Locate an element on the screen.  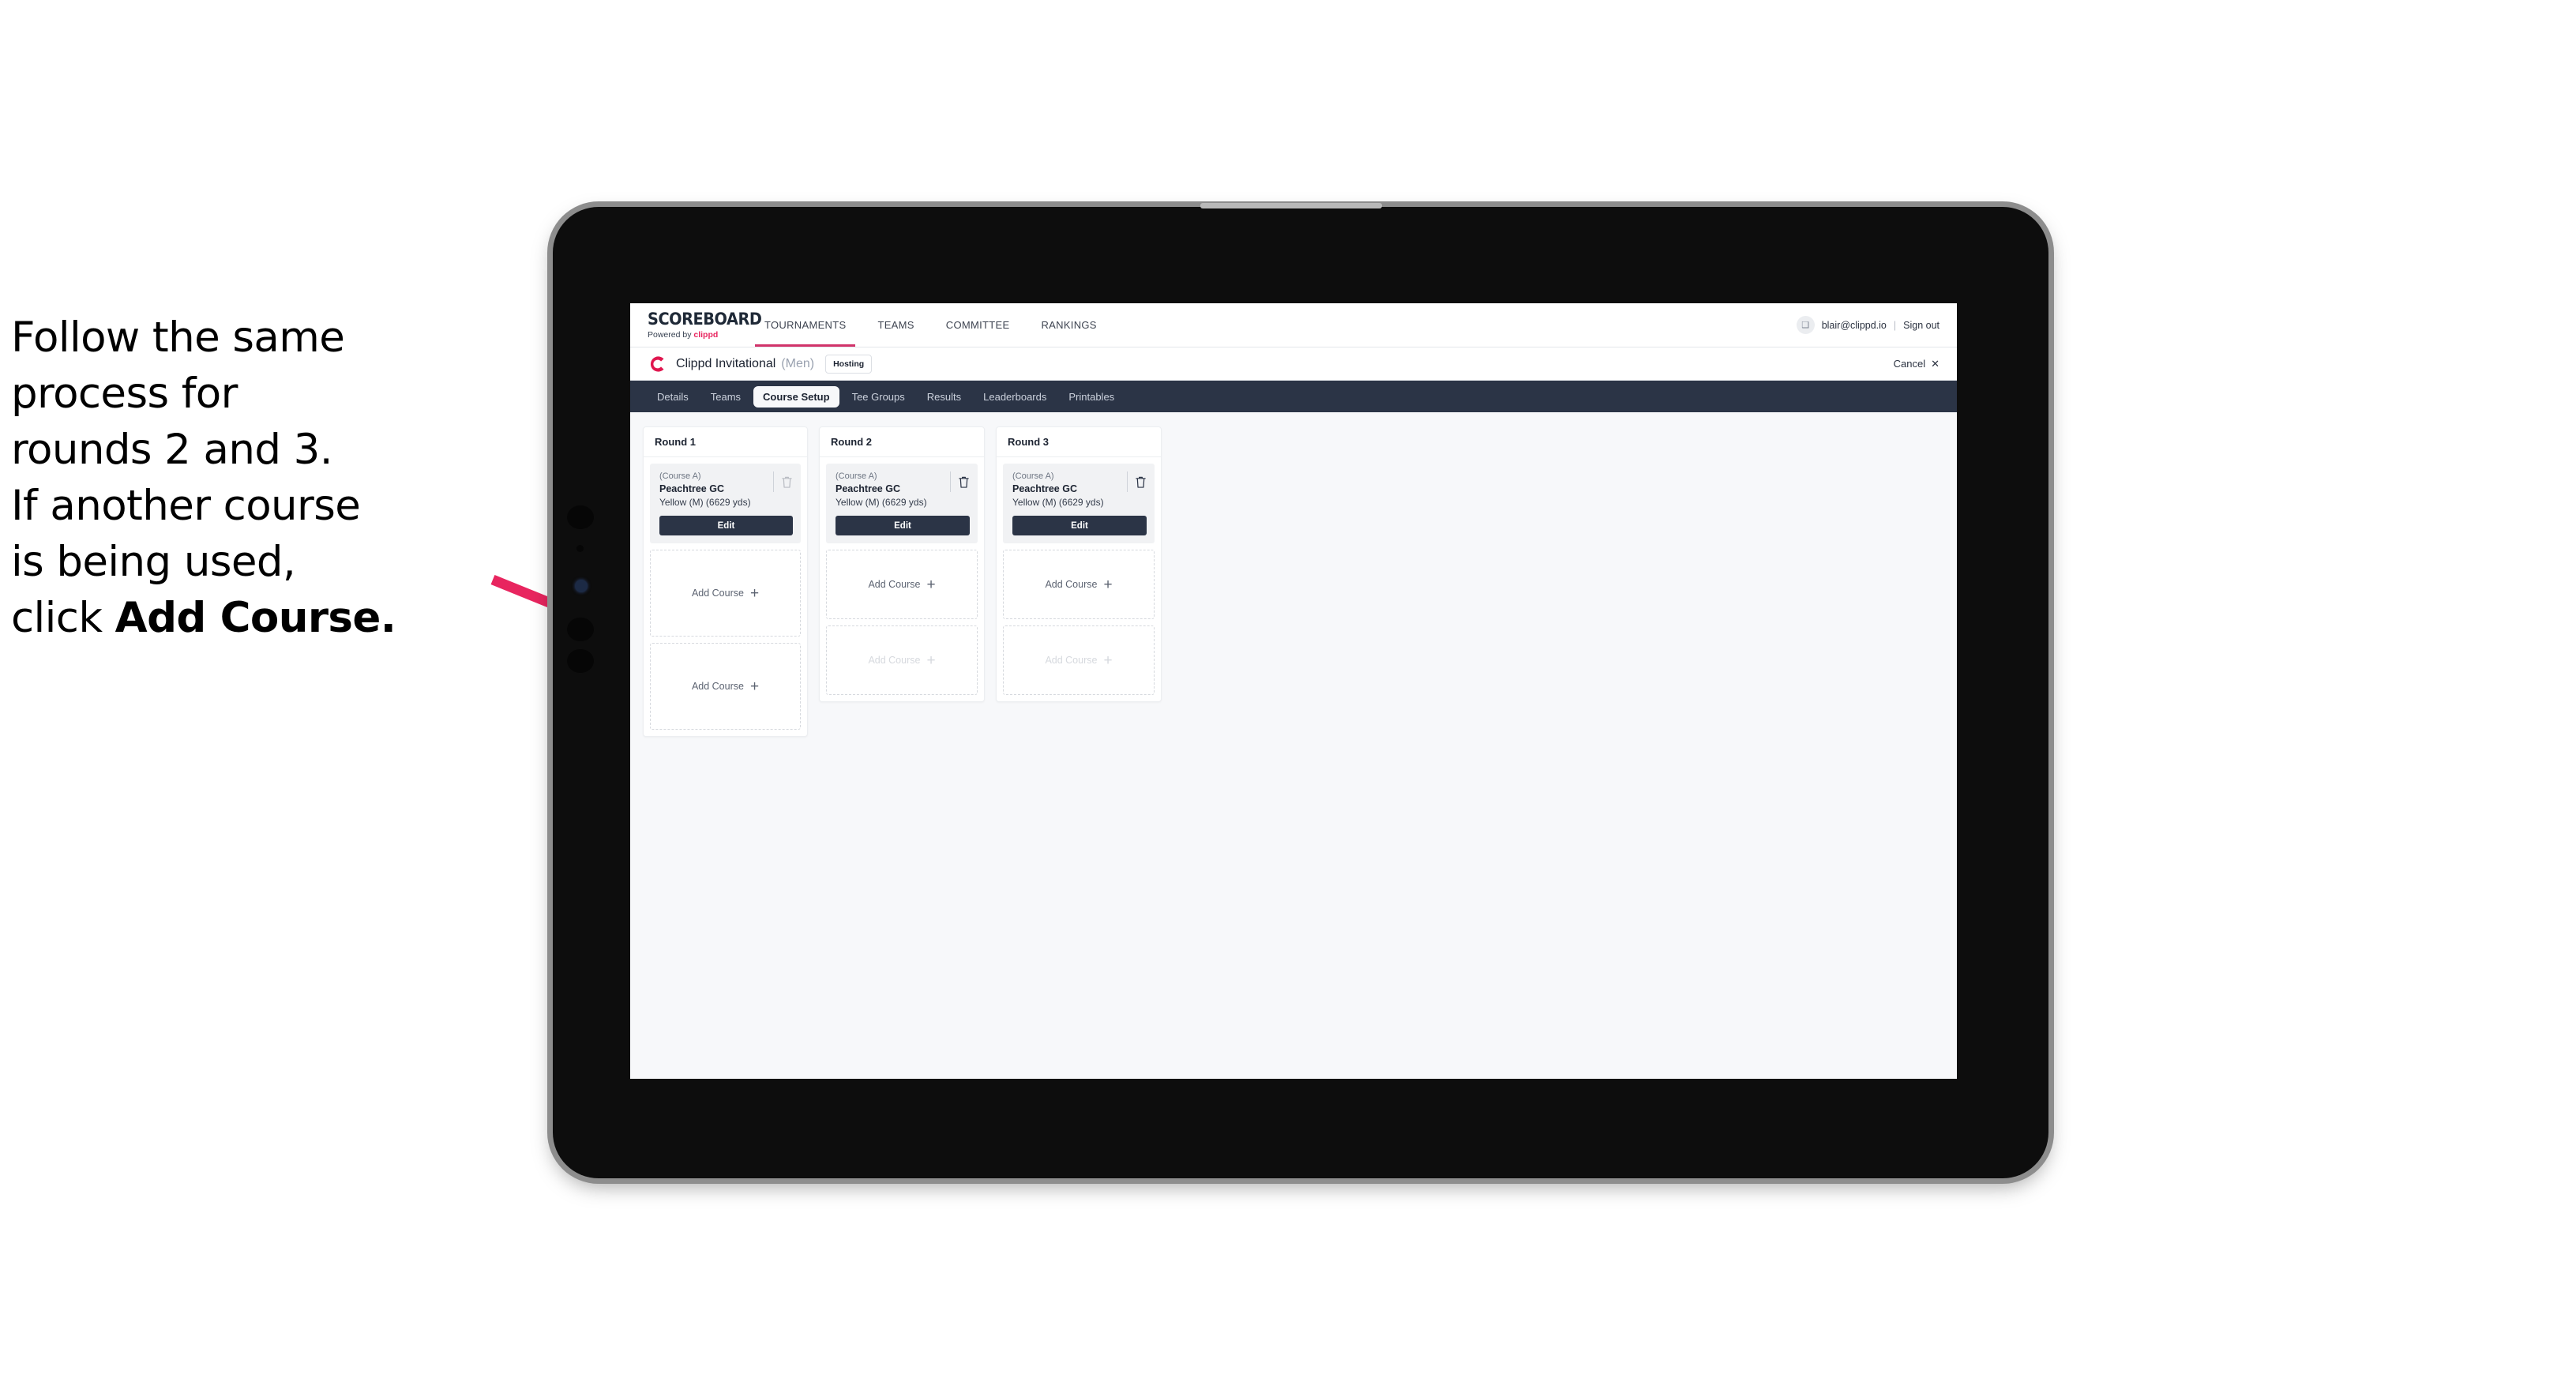
top-nav-account-area: ❑ blair@clippd.io | Sign out is located at coordinates (1876, 325).